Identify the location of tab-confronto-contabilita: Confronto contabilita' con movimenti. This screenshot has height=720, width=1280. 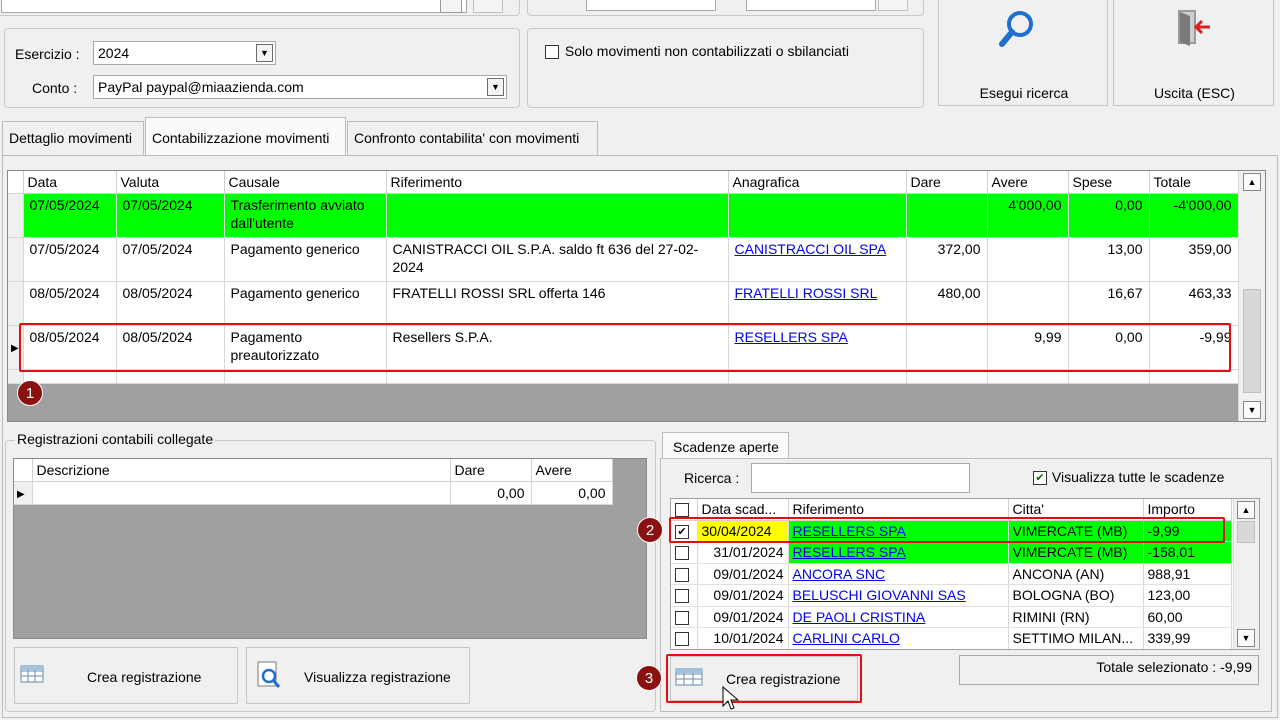
(472, 138).